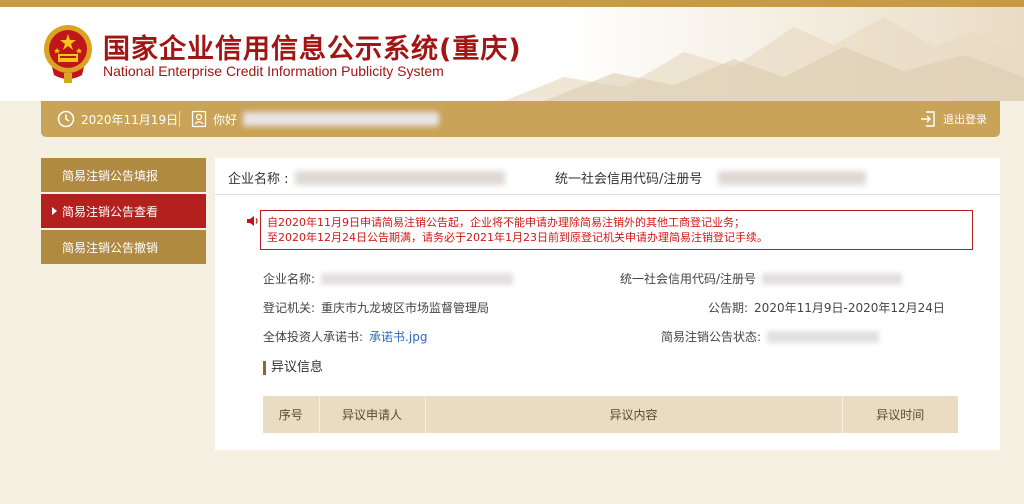 The image size is (1024, 504). Describe the element at coordinates (291, 414) in the screenshot. I see `column-header-index: 序号` at that location.